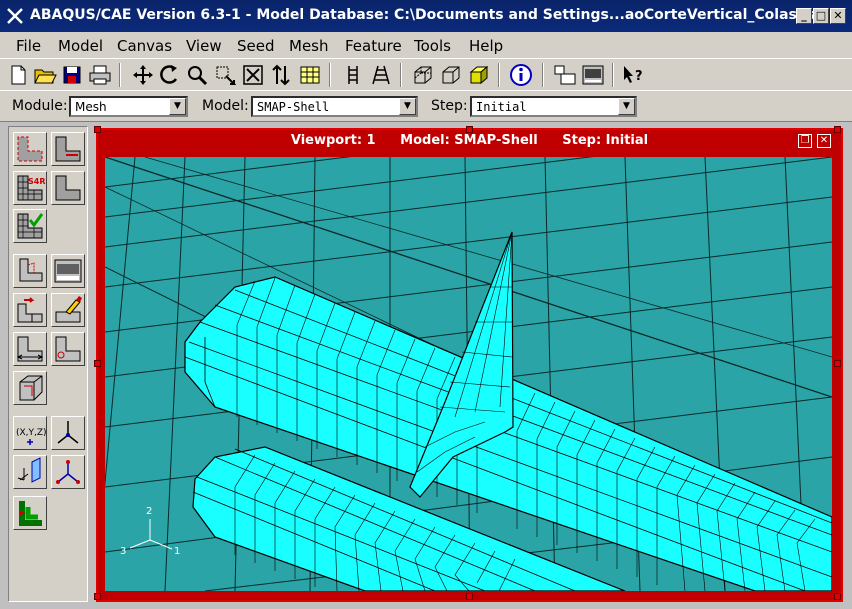 The height and width of the screenshot is (609, 852). What do you see at coordinates (30, 226) in the screenshot?
I see `verify-mesh-tool` at bounding box center [30, 226].